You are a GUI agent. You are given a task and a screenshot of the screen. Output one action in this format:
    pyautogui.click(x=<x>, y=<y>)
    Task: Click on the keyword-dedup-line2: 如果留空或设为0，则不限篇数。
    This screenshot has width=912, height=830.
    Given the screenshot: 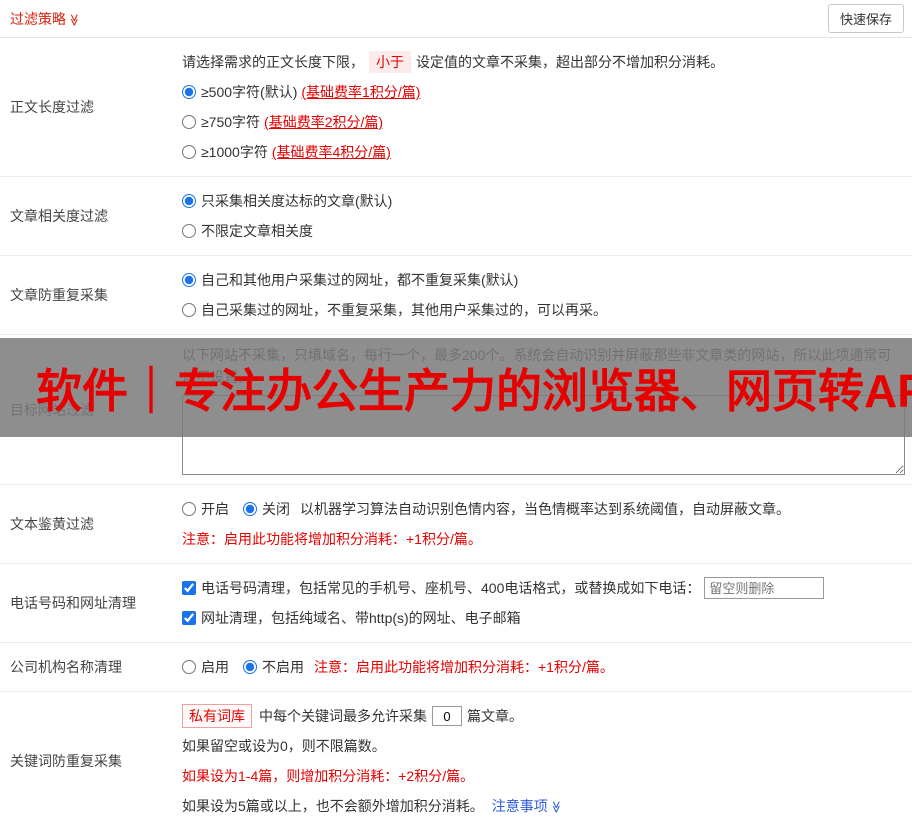 What is the action you would take?
    pyautogui.click(x=284, y=746)
    